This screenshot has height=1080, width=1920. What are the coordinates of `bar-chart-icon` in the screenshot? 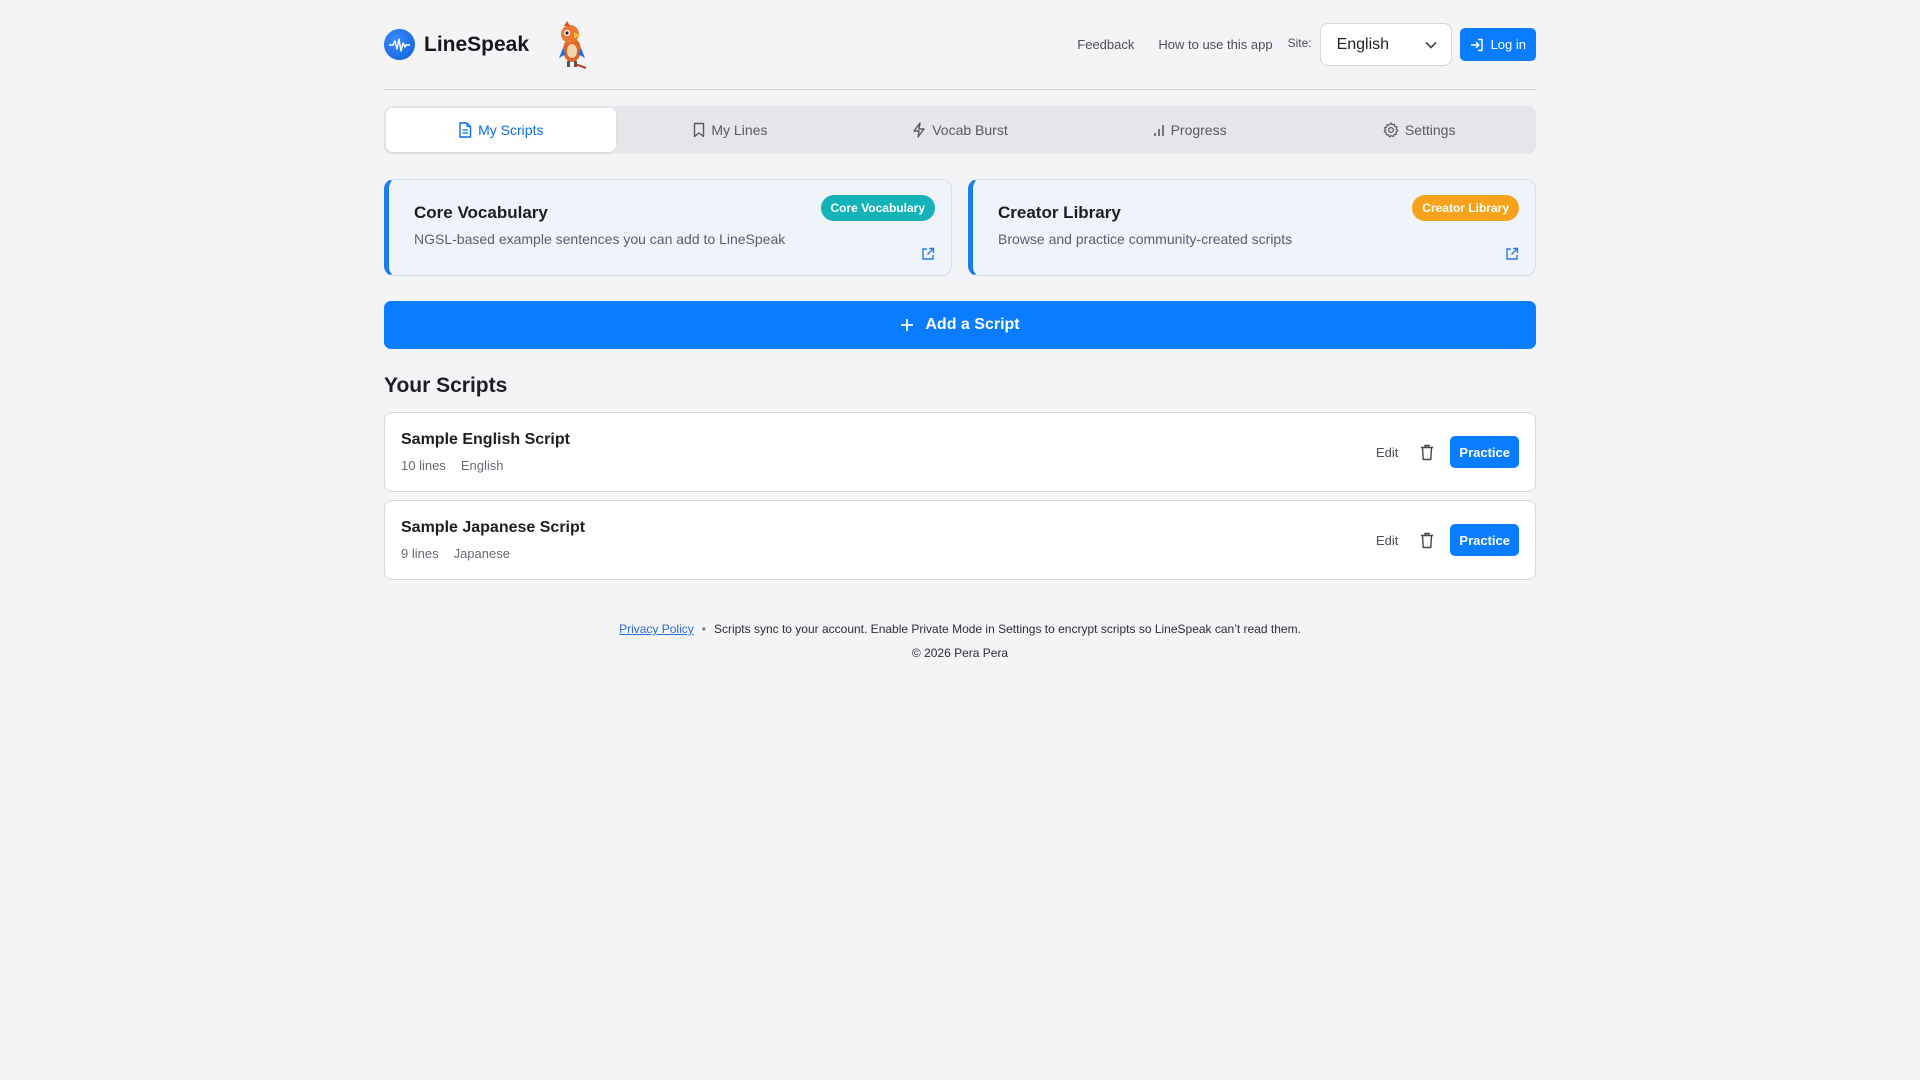 It's located at (1158, 130).